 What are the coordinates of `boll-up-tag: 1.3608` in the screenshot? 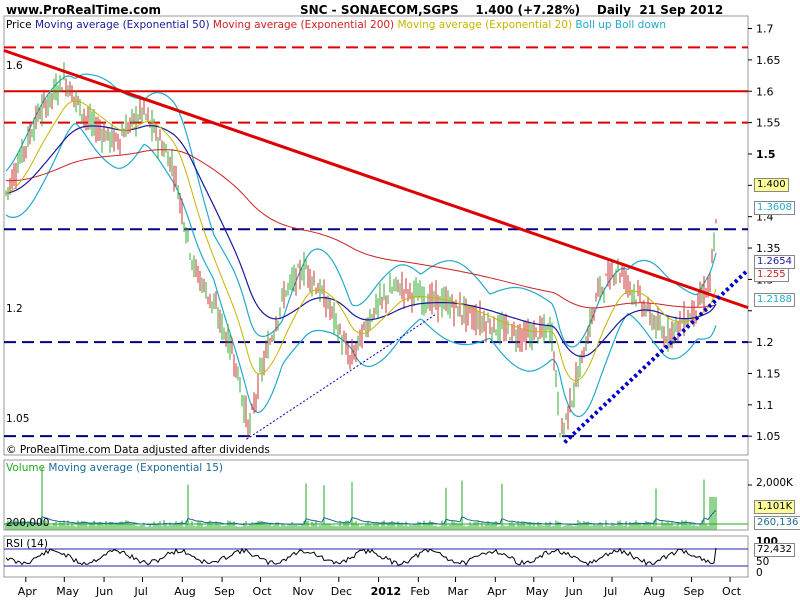 It's located at (774, 208).